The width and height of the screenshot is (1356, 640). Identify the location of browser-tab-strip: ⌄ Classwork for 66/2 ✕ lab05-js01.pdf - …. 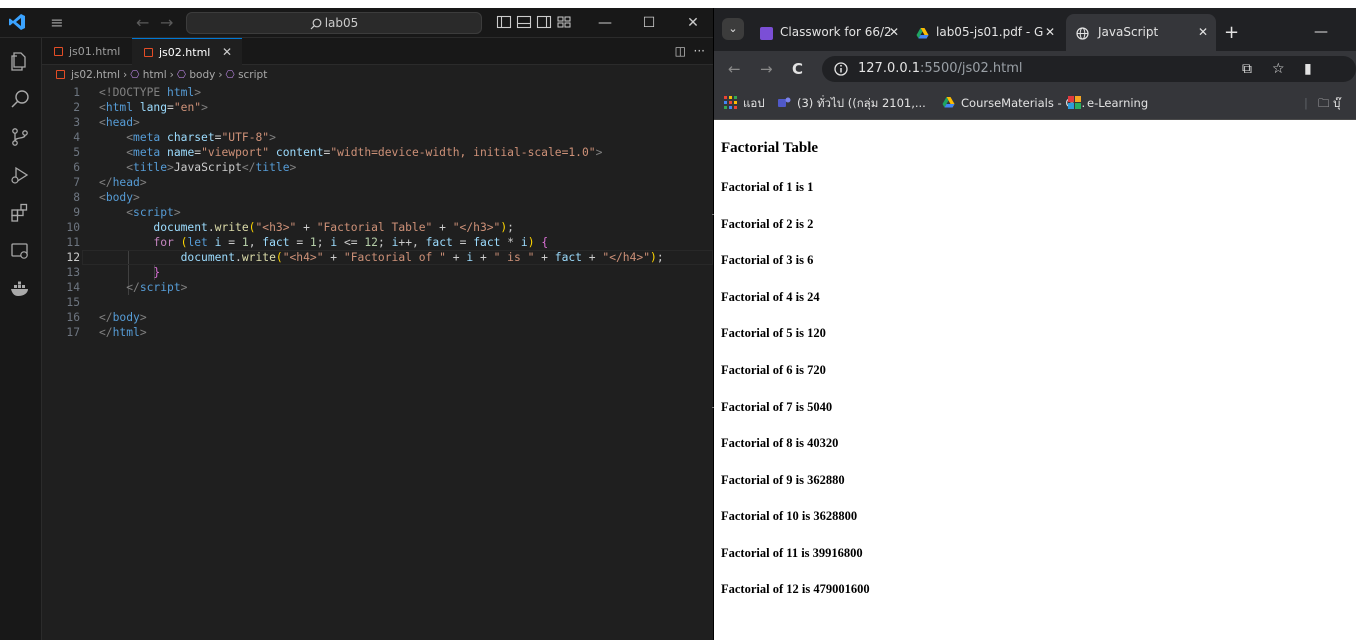
(1035, 29).